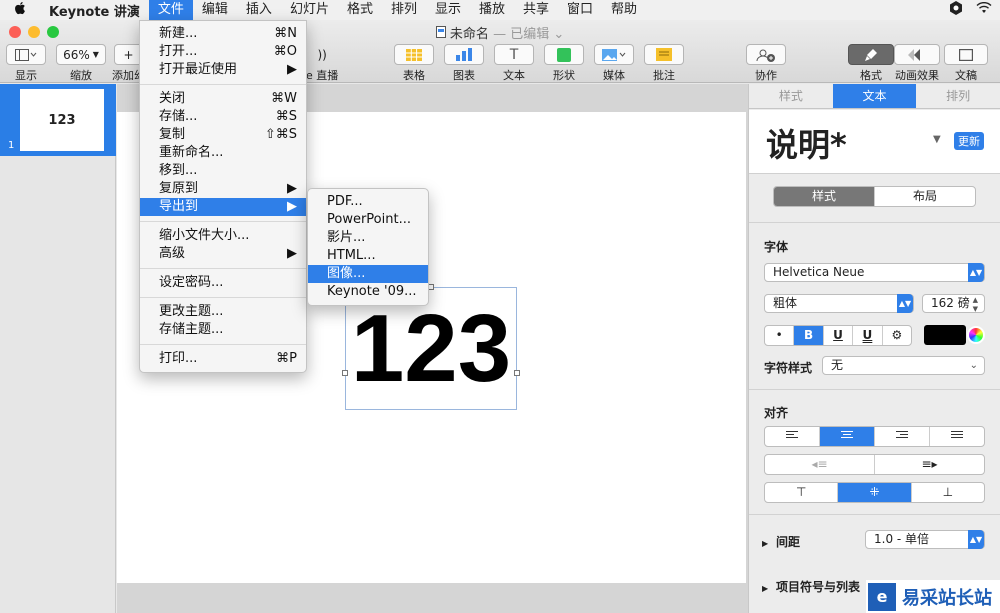  Describe the element at coordinates (514, 63) in the screenshot. I see `text-button: T 文本` at that location.